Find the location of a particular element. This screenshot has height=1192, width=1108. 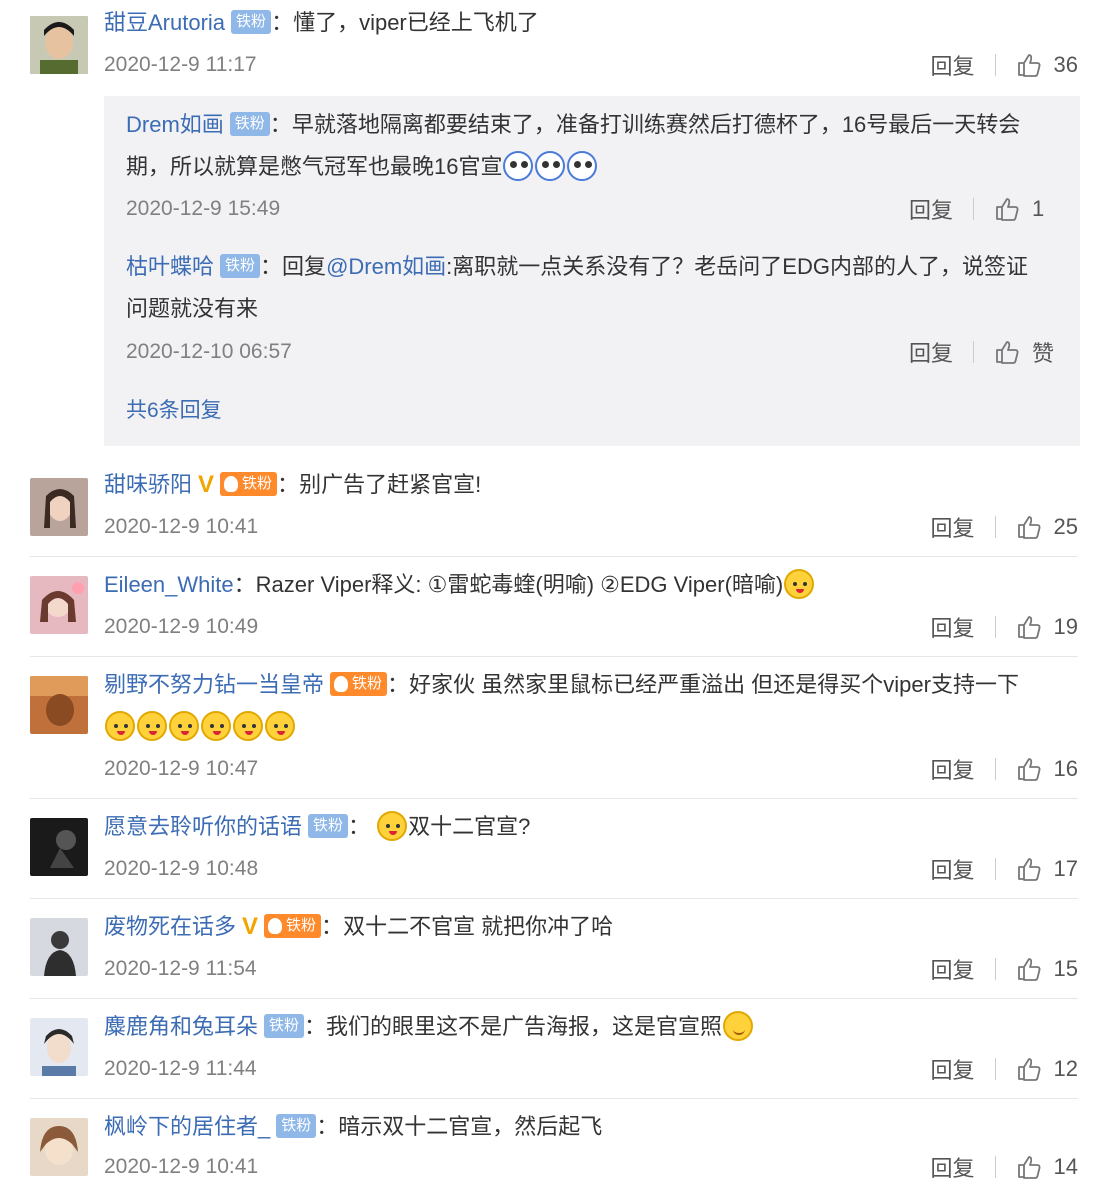

comment-text: 麋鹿角和兔耳朵 铁粉 ：我们的眼里这不是广告海报，这是官宣照 is located at coordinates (591, 1027).